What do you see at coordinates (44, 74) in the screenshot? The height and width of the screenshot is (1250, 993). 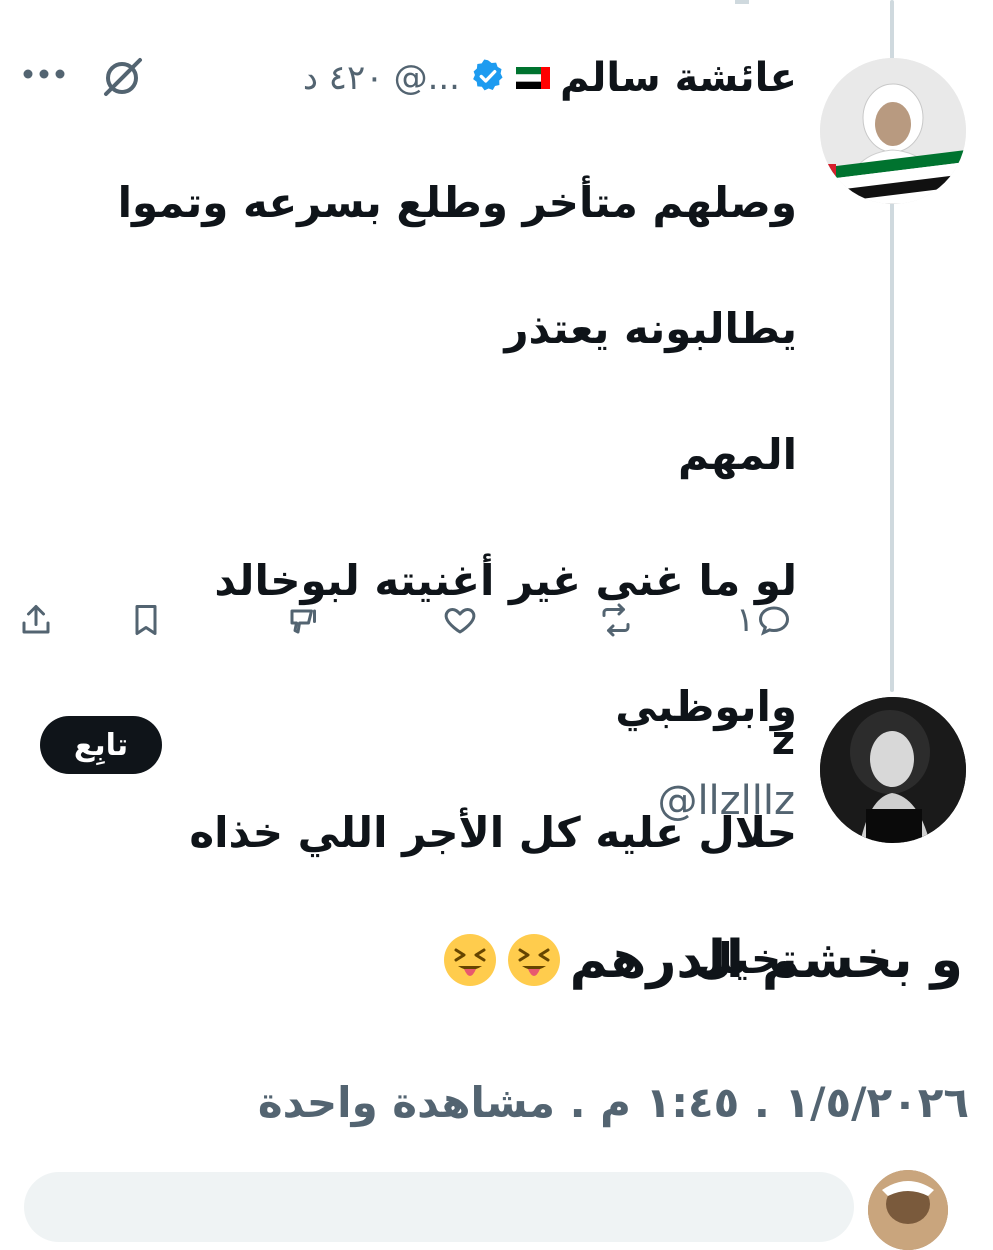 I see `more-options-icon` at bounding box center [44, 74].